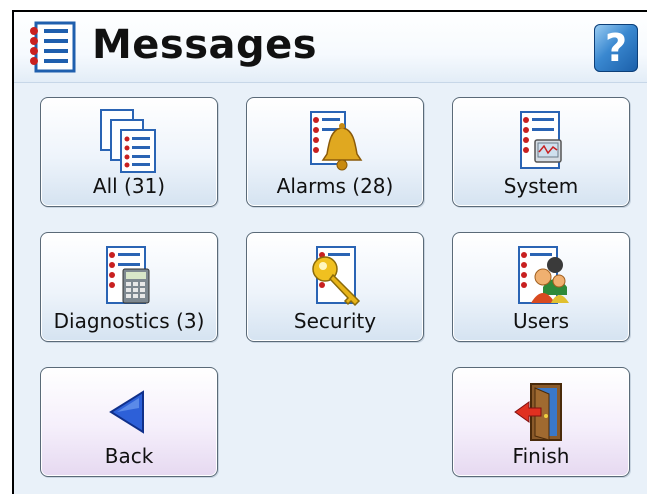 The height and width of the screenshot is (494, 649). Describe the element at coordinates (540, 321) in the screenshot. I see `users-label: Users` at that location.